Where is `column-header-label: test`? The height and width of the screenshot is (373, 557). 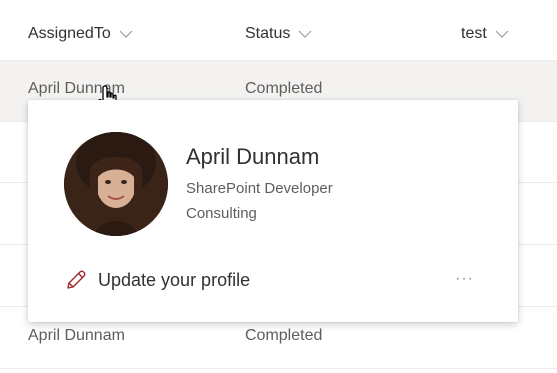 column-header-label: test is located at coordinates (474, 33).